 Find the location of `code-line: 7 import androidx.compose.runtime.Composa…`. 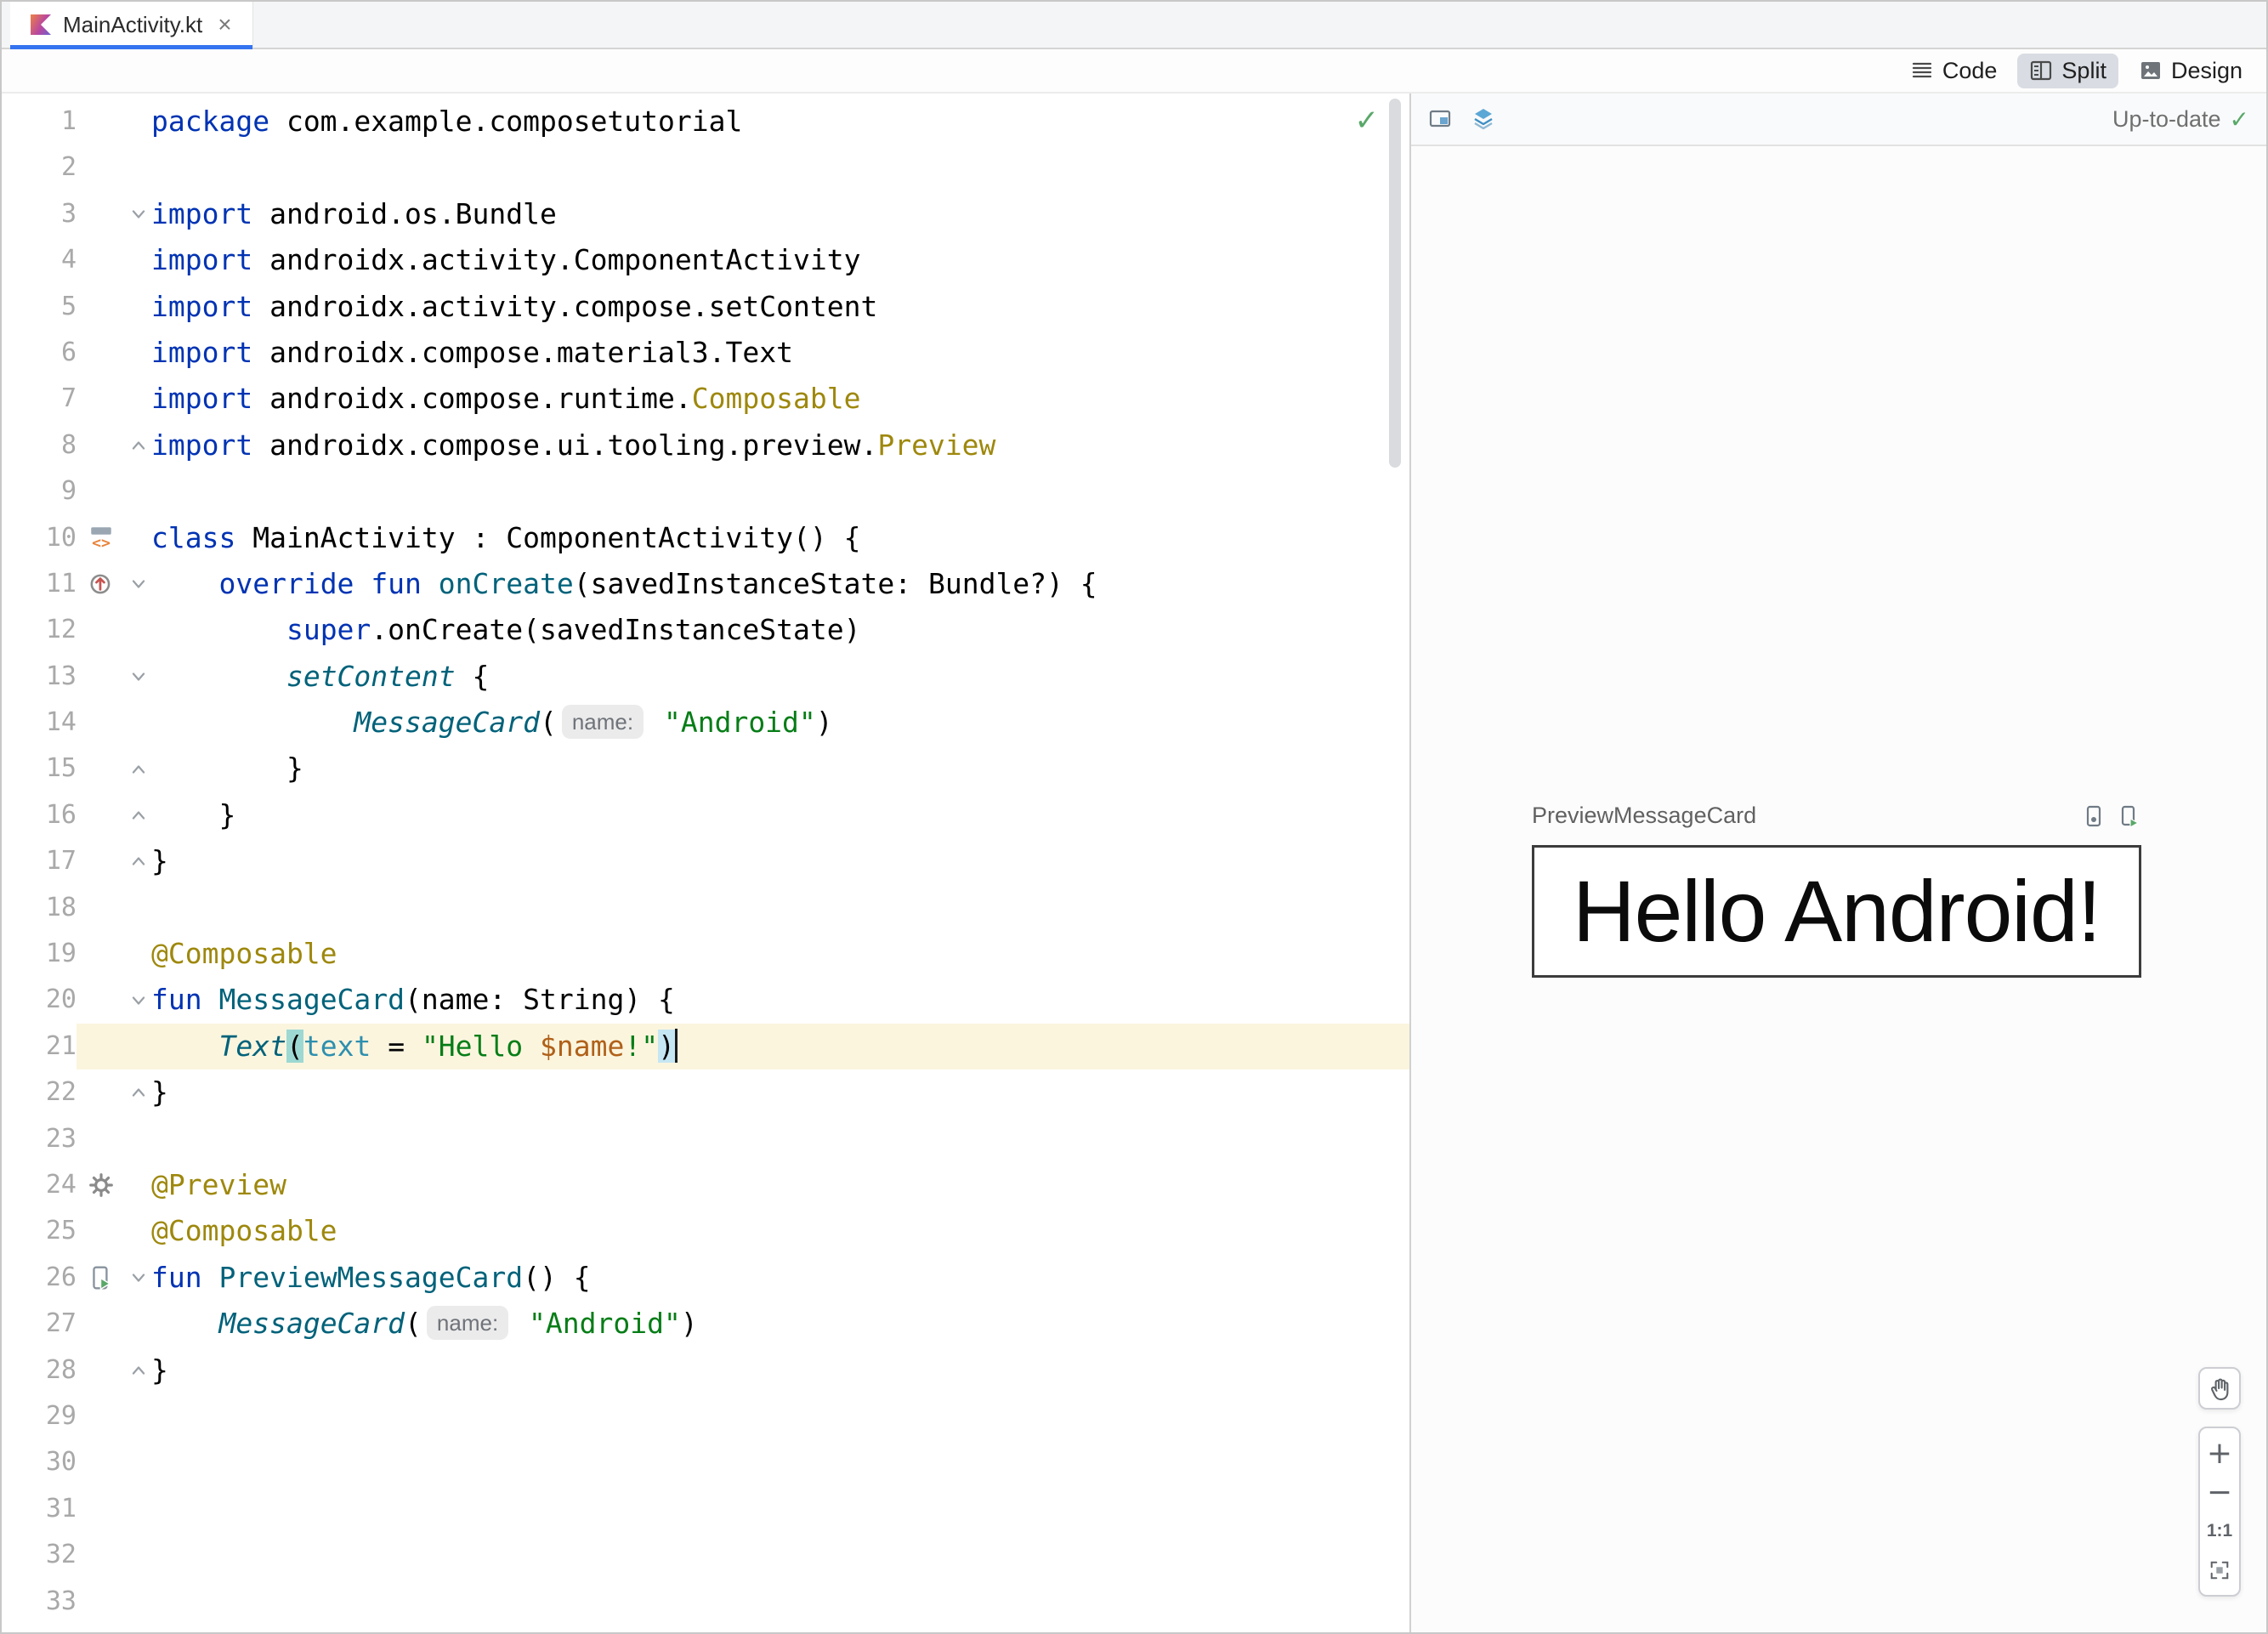

code-line: 7 import androidx.compose.runtime.Composa… is located at coordinates (705, 399).